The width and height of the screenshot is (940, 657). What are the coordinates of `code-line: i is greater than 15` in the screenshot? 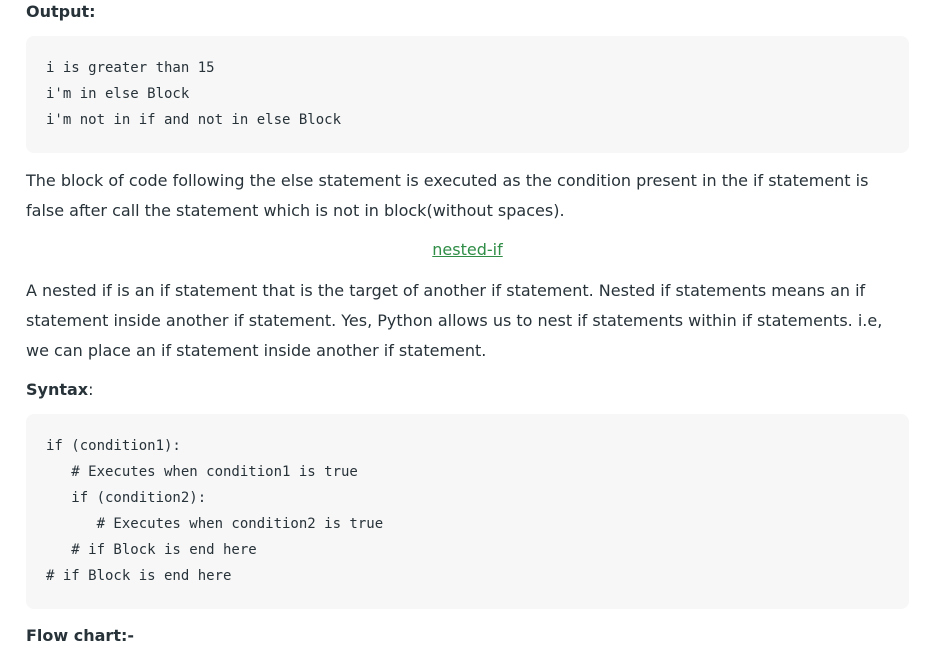 It's located at (130, 68).